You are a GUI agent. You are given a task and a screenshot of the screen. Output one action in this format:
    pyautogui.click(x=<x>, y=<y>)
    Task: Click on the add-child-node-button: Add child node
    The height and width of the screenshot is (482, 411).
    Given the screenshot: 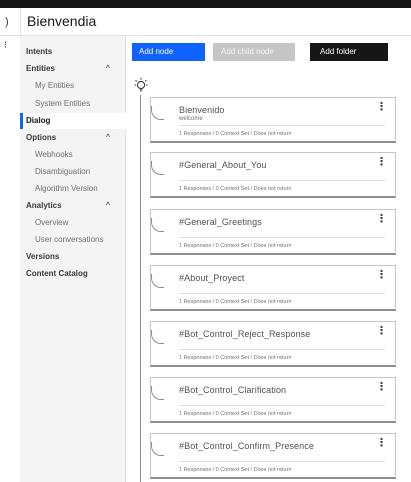 What is the action you would take?
    pyautogui.click(x=254, y=52)
    